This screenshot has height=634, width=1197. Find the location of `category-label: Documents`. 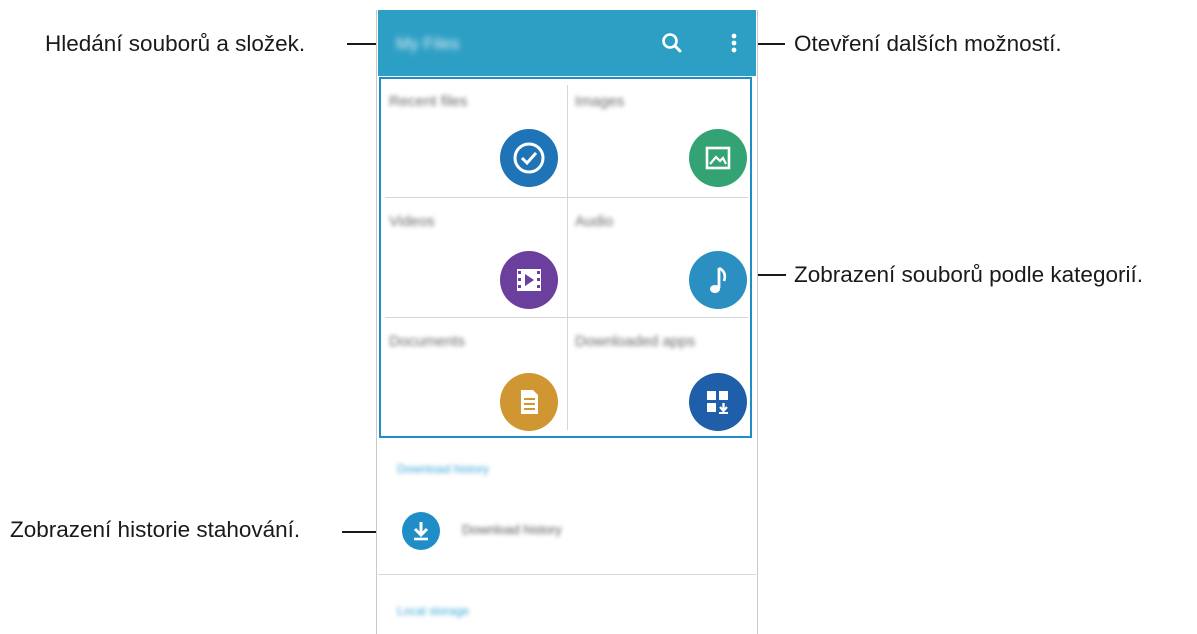

category-label: Documents is located at coordinates (427, 341).